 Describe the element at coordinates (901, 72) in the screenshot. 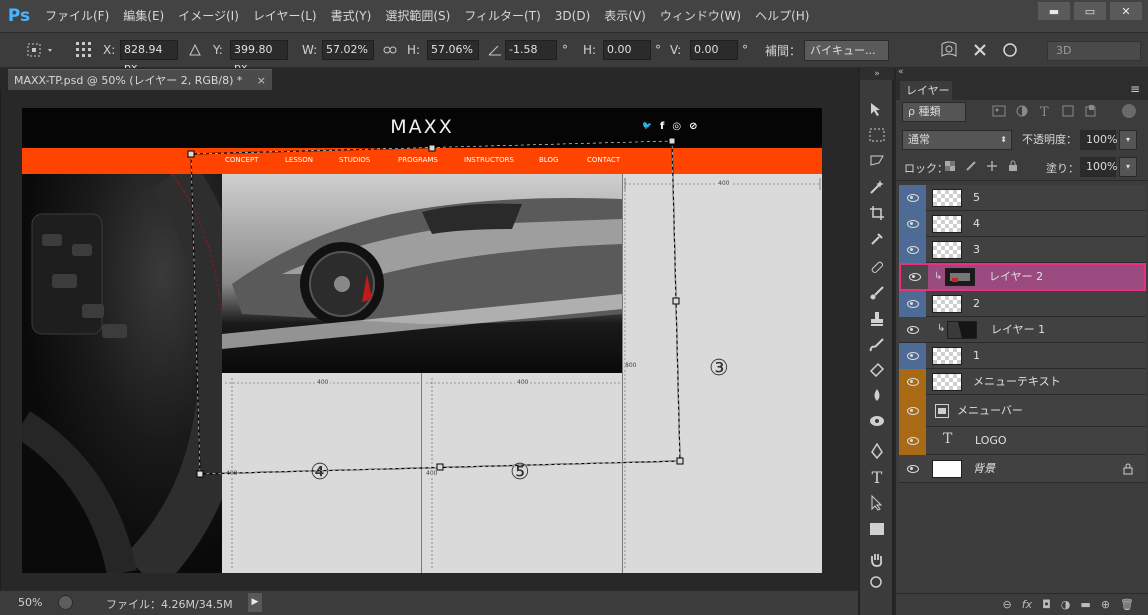

I see `panel-collapse-icon: «` at that location.